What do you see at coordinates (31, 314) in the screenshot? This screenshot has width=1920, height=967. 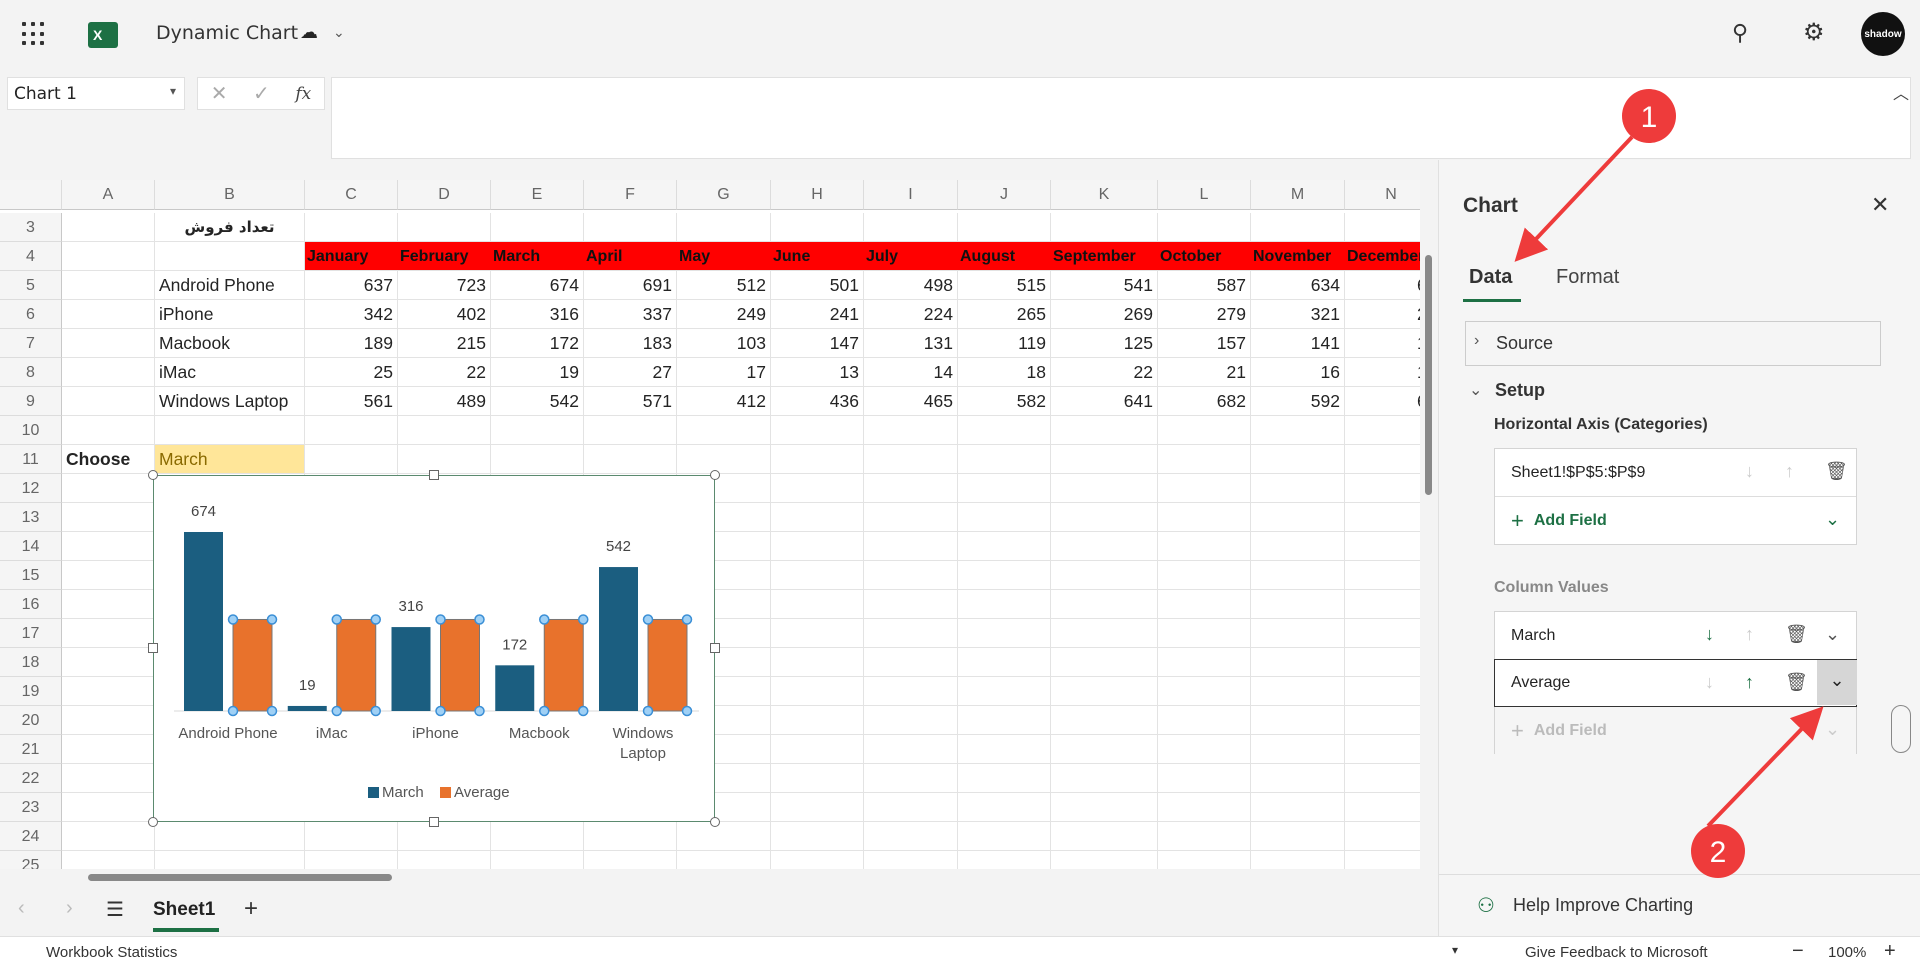 I see `row-header: 6` at bounding box center [31, 314].